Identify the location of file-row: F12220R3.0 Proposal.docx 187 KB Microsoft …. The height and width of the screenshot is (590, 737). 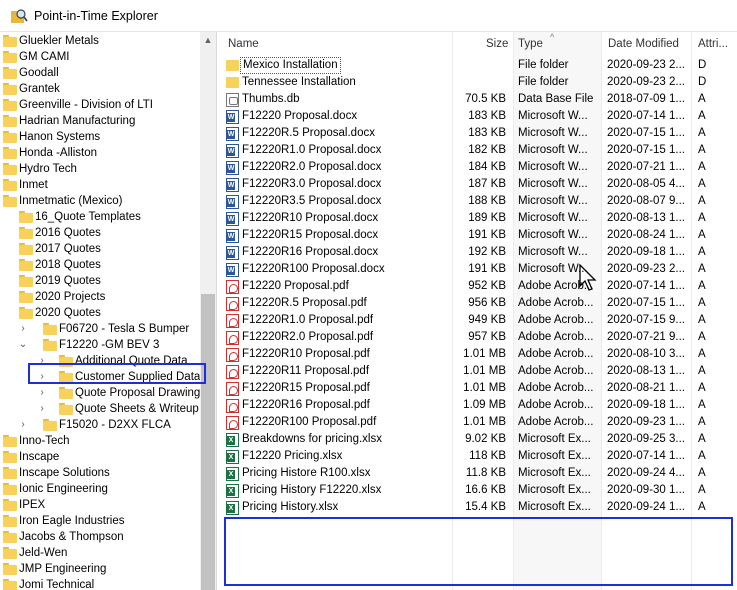
(478, 184).